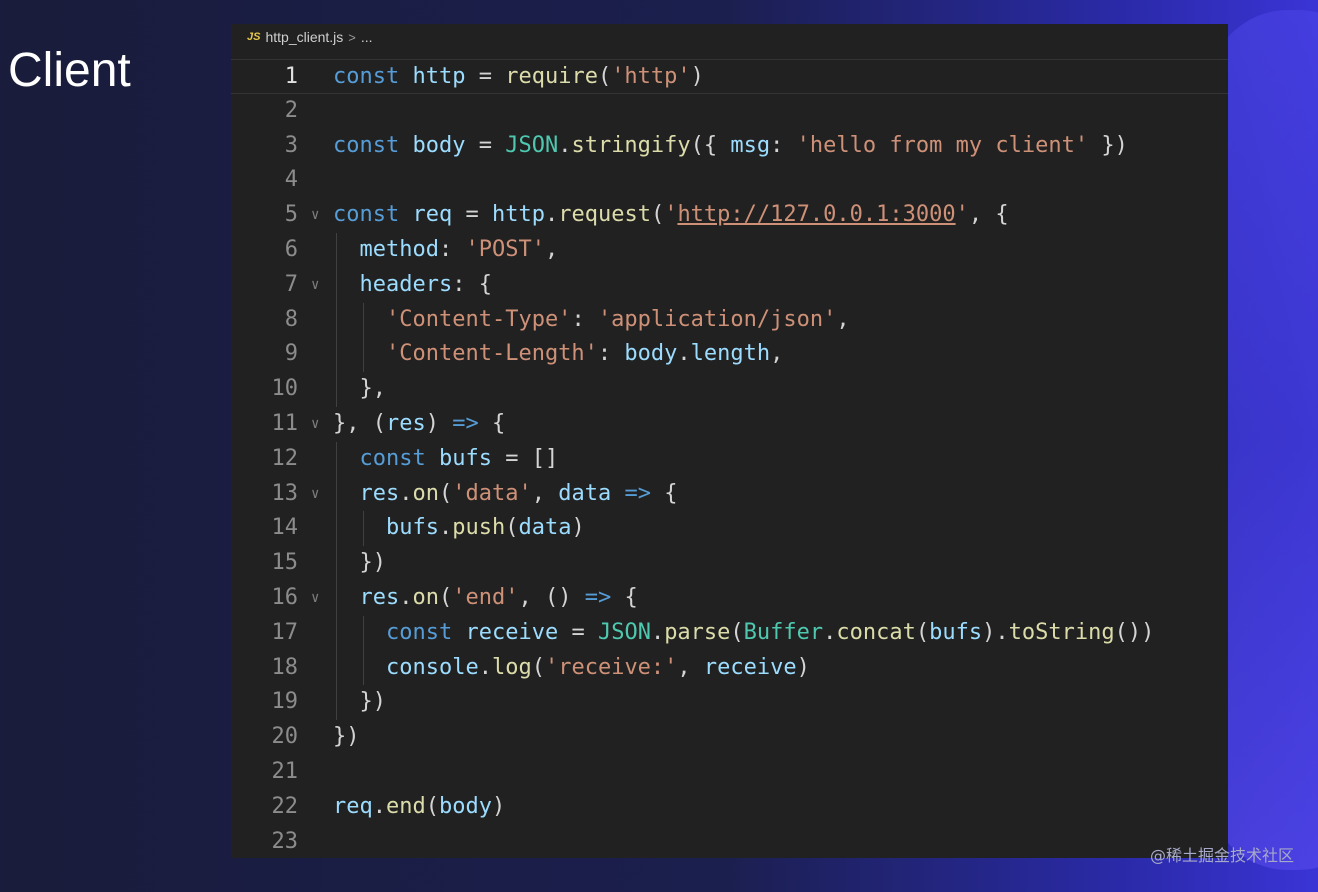  I want to click on code-line: 20}), so click(729, 737).